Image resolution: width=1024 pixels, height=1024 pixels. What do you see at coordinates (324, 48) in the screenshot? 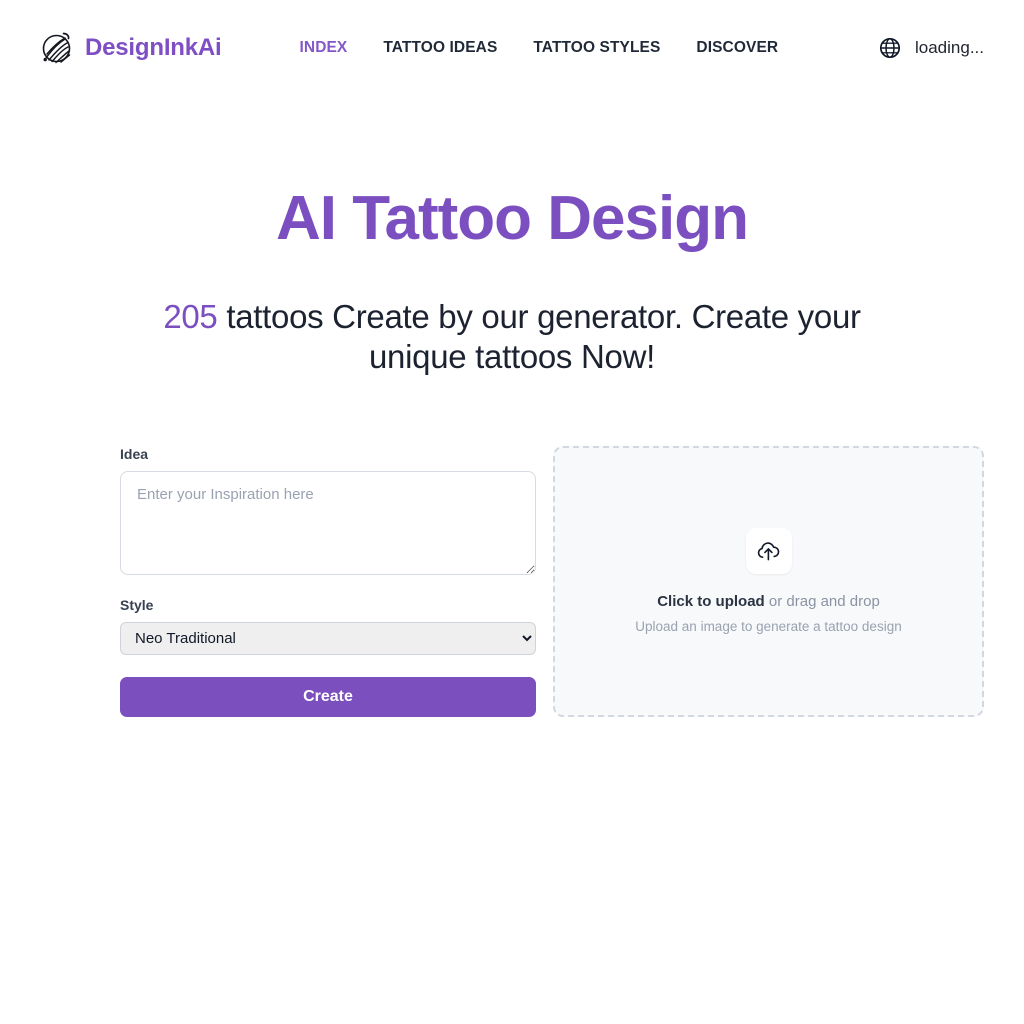
I see `nav-item-index: INDEX` at bounding box center [324, 48].